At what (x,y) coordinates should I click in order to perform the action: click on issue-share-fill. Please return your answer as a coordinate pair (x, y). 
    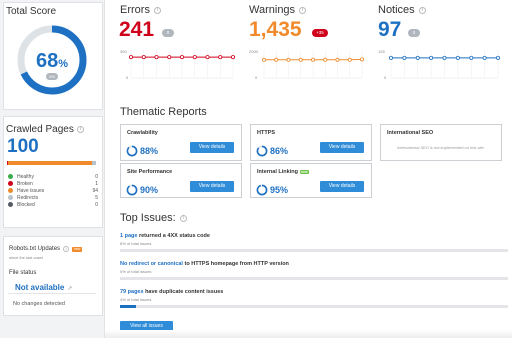
    Looking at the image, I should click on (128, 306).